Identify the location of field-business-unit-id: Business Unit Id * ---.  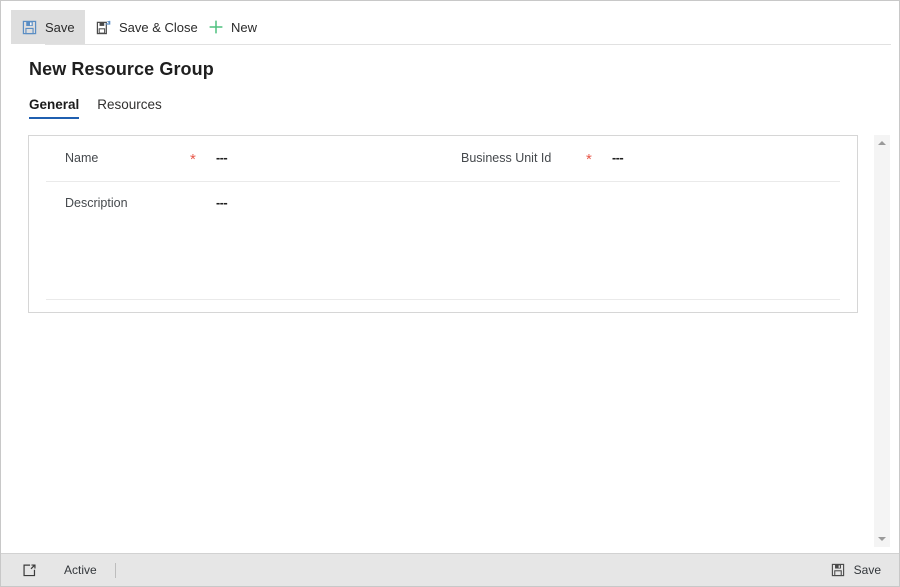
(542, 158).